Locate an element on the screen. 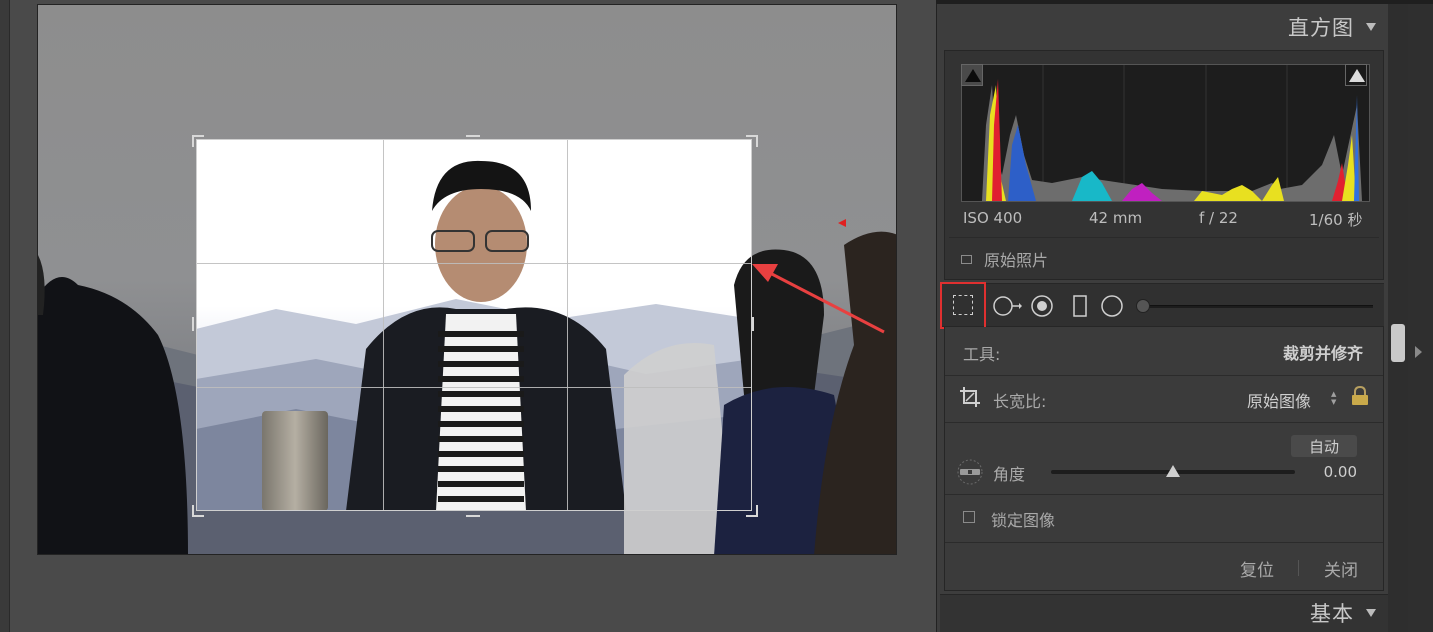  original-photo-toggle: 原始照片 is located at coordinates (1004, 259).